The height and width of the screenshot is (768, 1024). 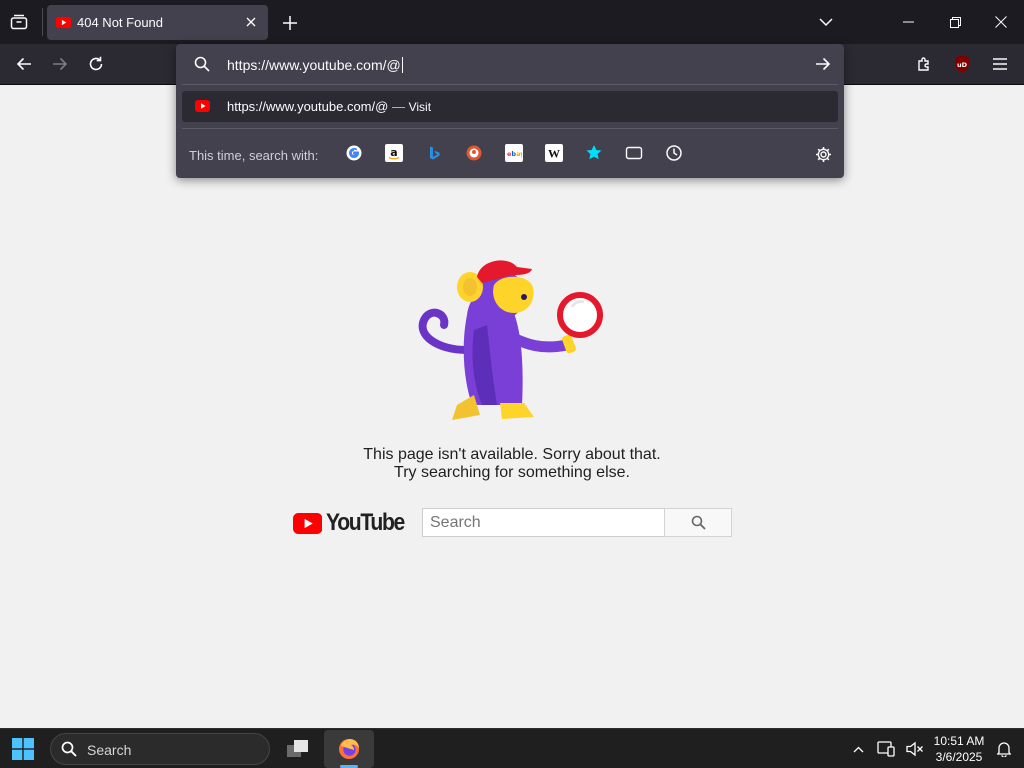 I want to click on youtube-search-input, so click(x=543, y=522).